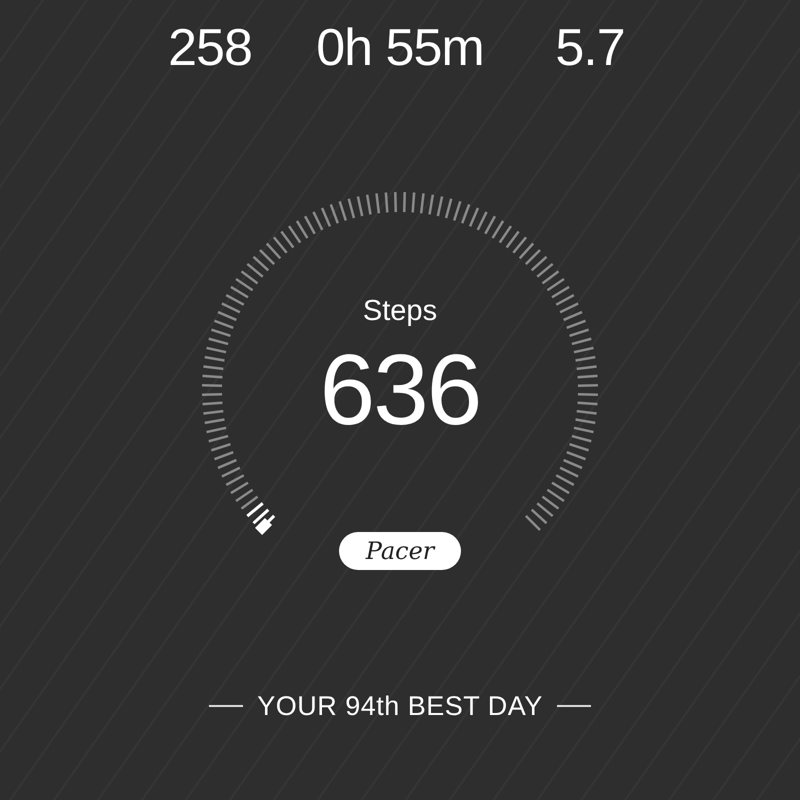  What do you see at coordinates (590, 48) in the screenshot?
I see `stat-value: 5.7` at bounding box center [590, 48].